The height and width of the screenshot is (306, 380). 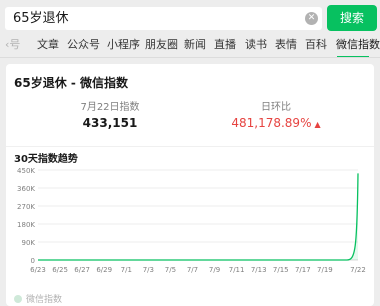 I want to click on search-bar: 65岁退休 ✕ 搜索, so click(x=190, y=18).